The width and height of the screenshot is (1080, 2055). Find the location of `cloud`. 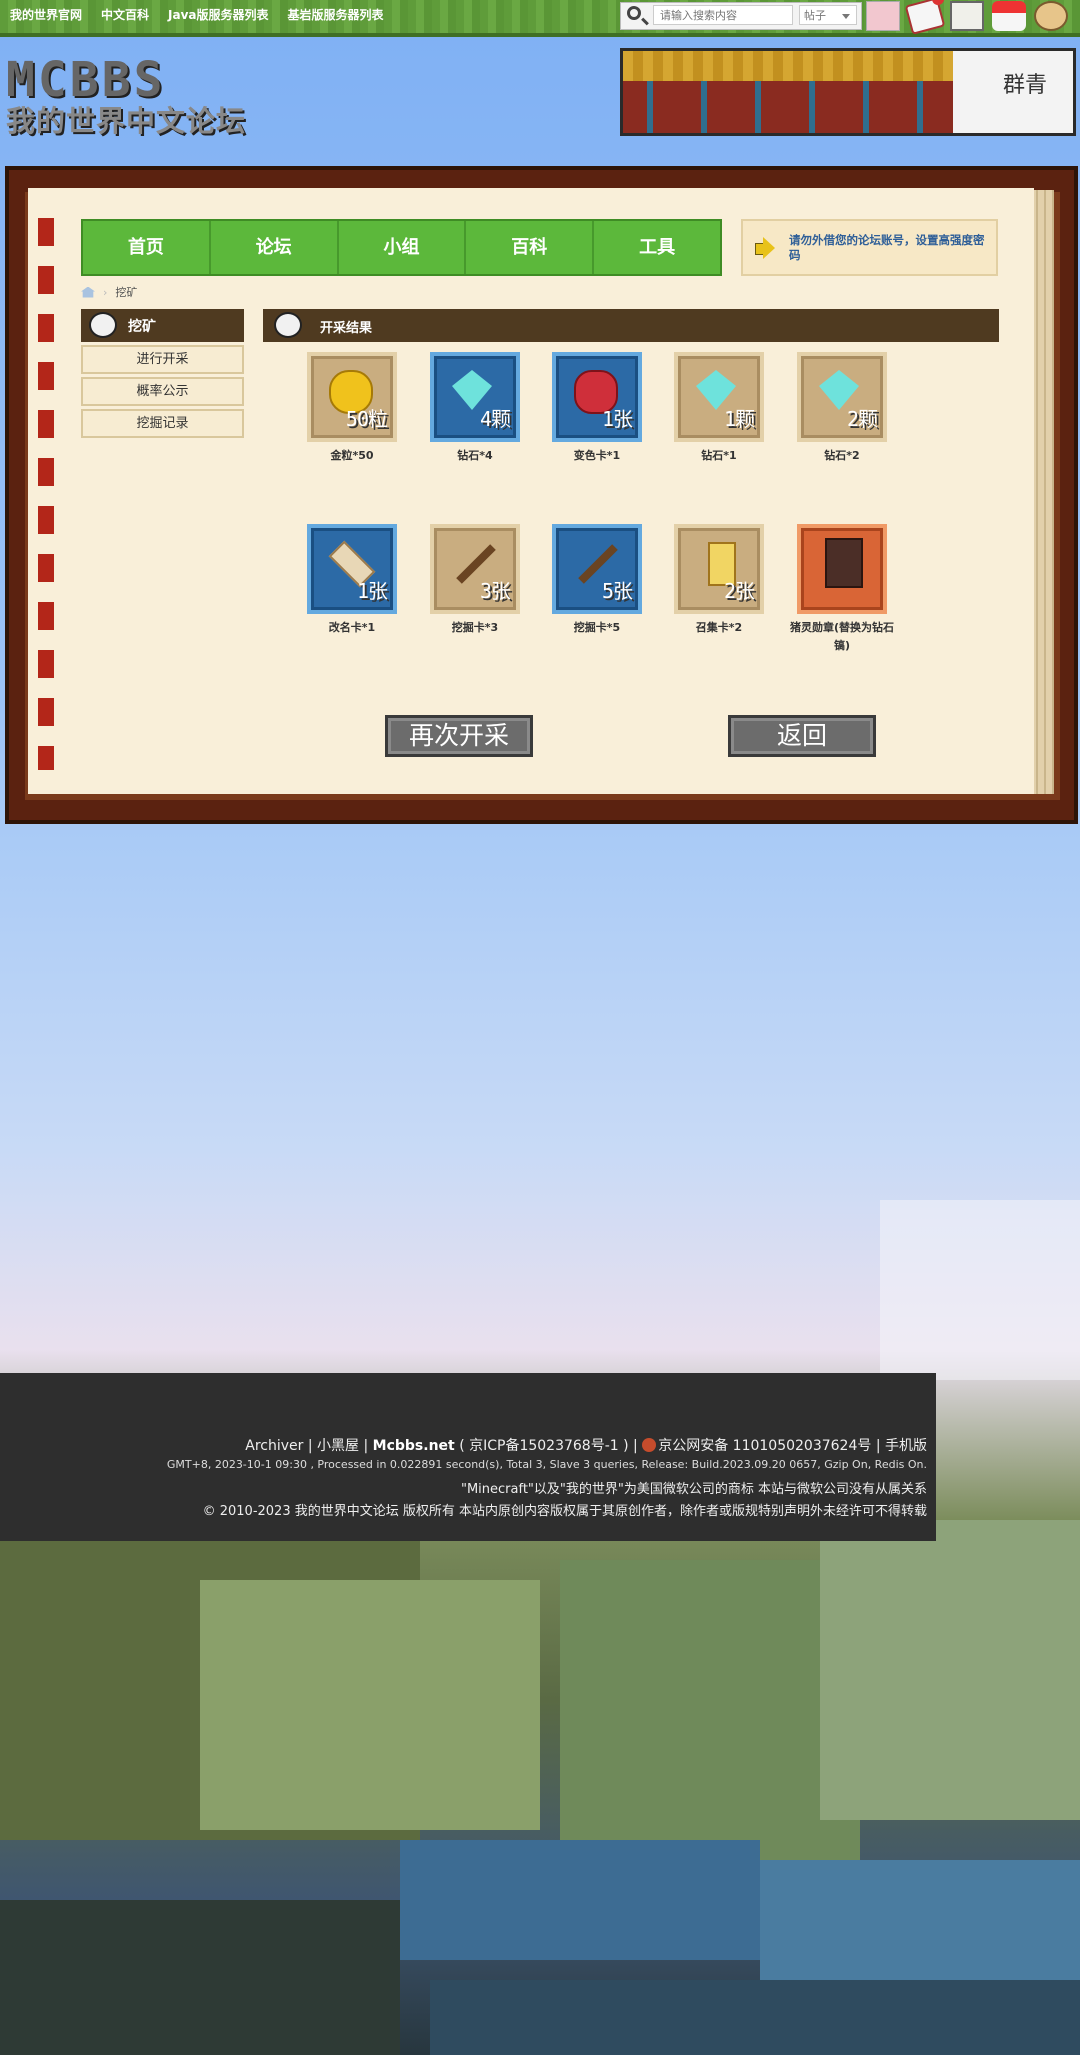

cloud is located at coordinates (980, 1290).